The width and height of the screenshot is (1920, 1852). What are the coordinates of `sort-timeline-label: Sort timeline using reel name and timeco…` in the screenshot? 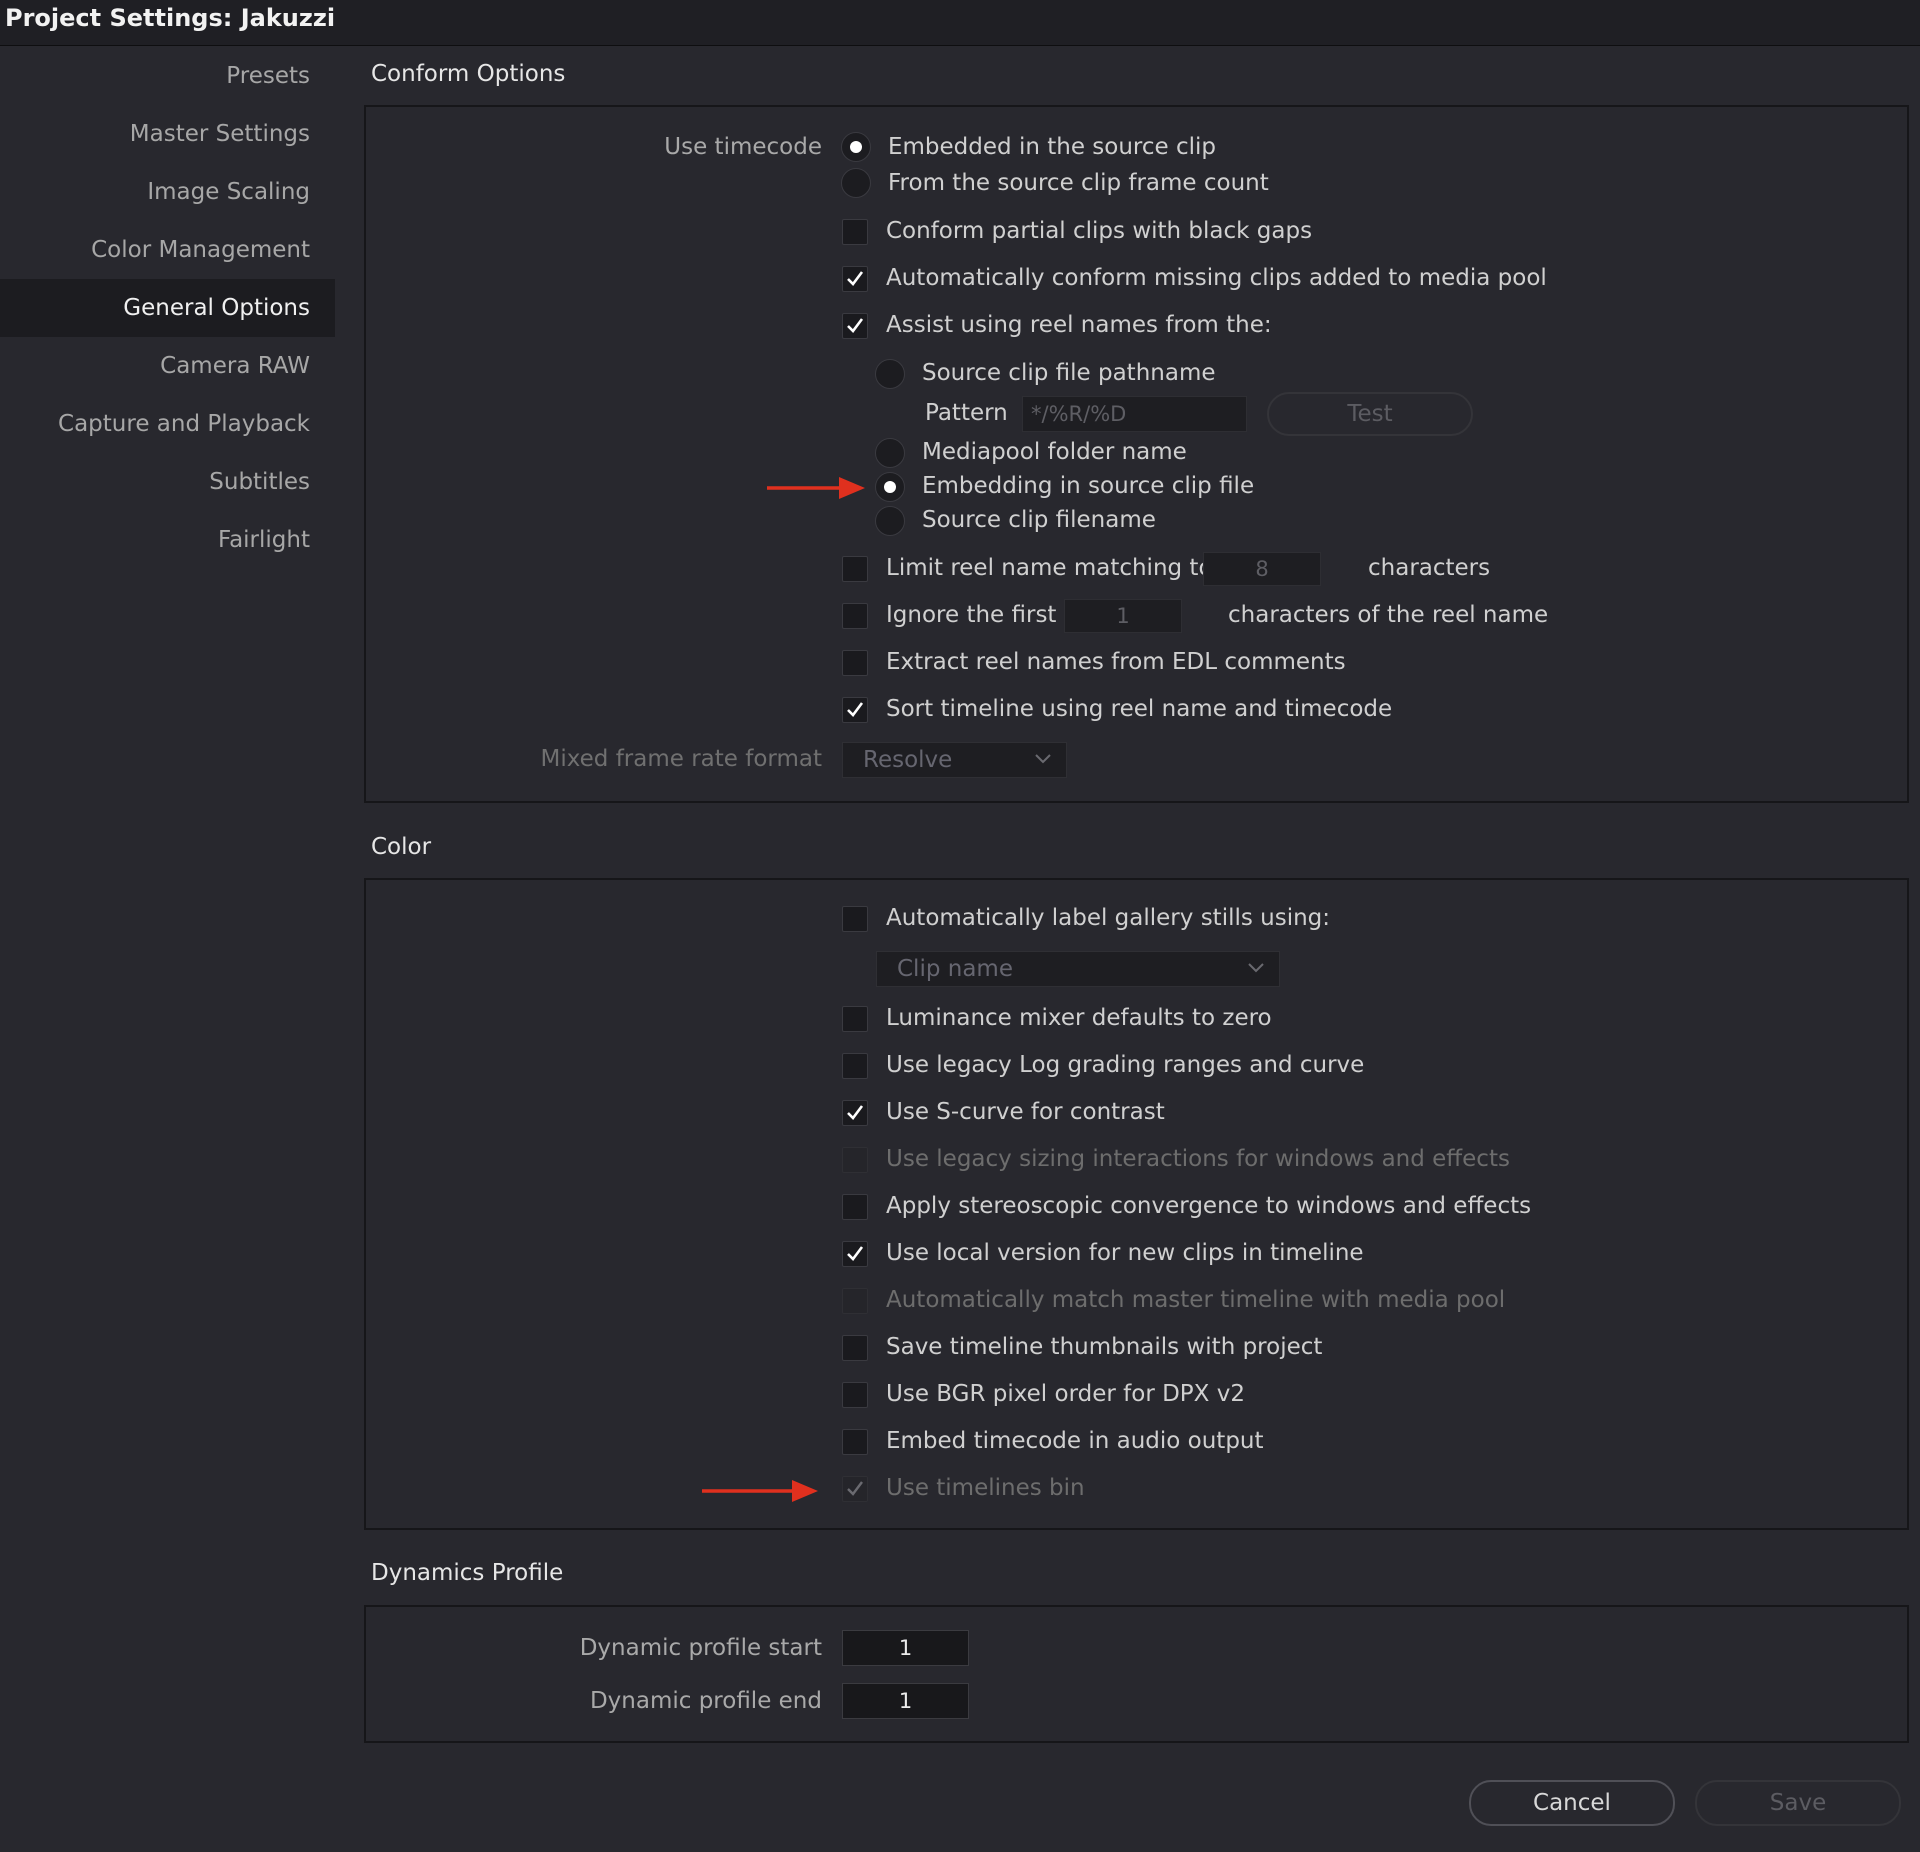 It's located at (1139, 709).